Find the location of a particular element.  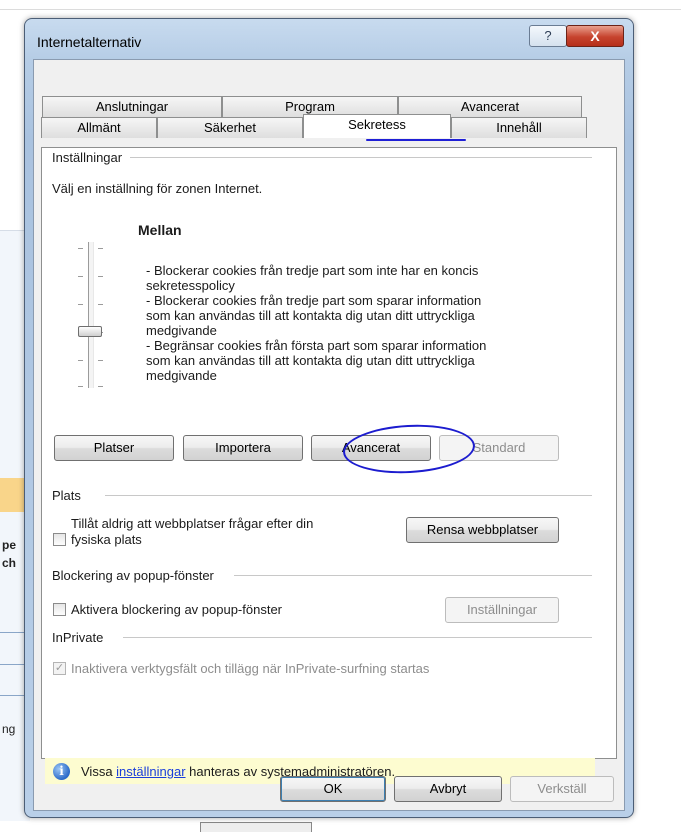

tab-connections: Anslutningar is located at coordinates (132, 106).